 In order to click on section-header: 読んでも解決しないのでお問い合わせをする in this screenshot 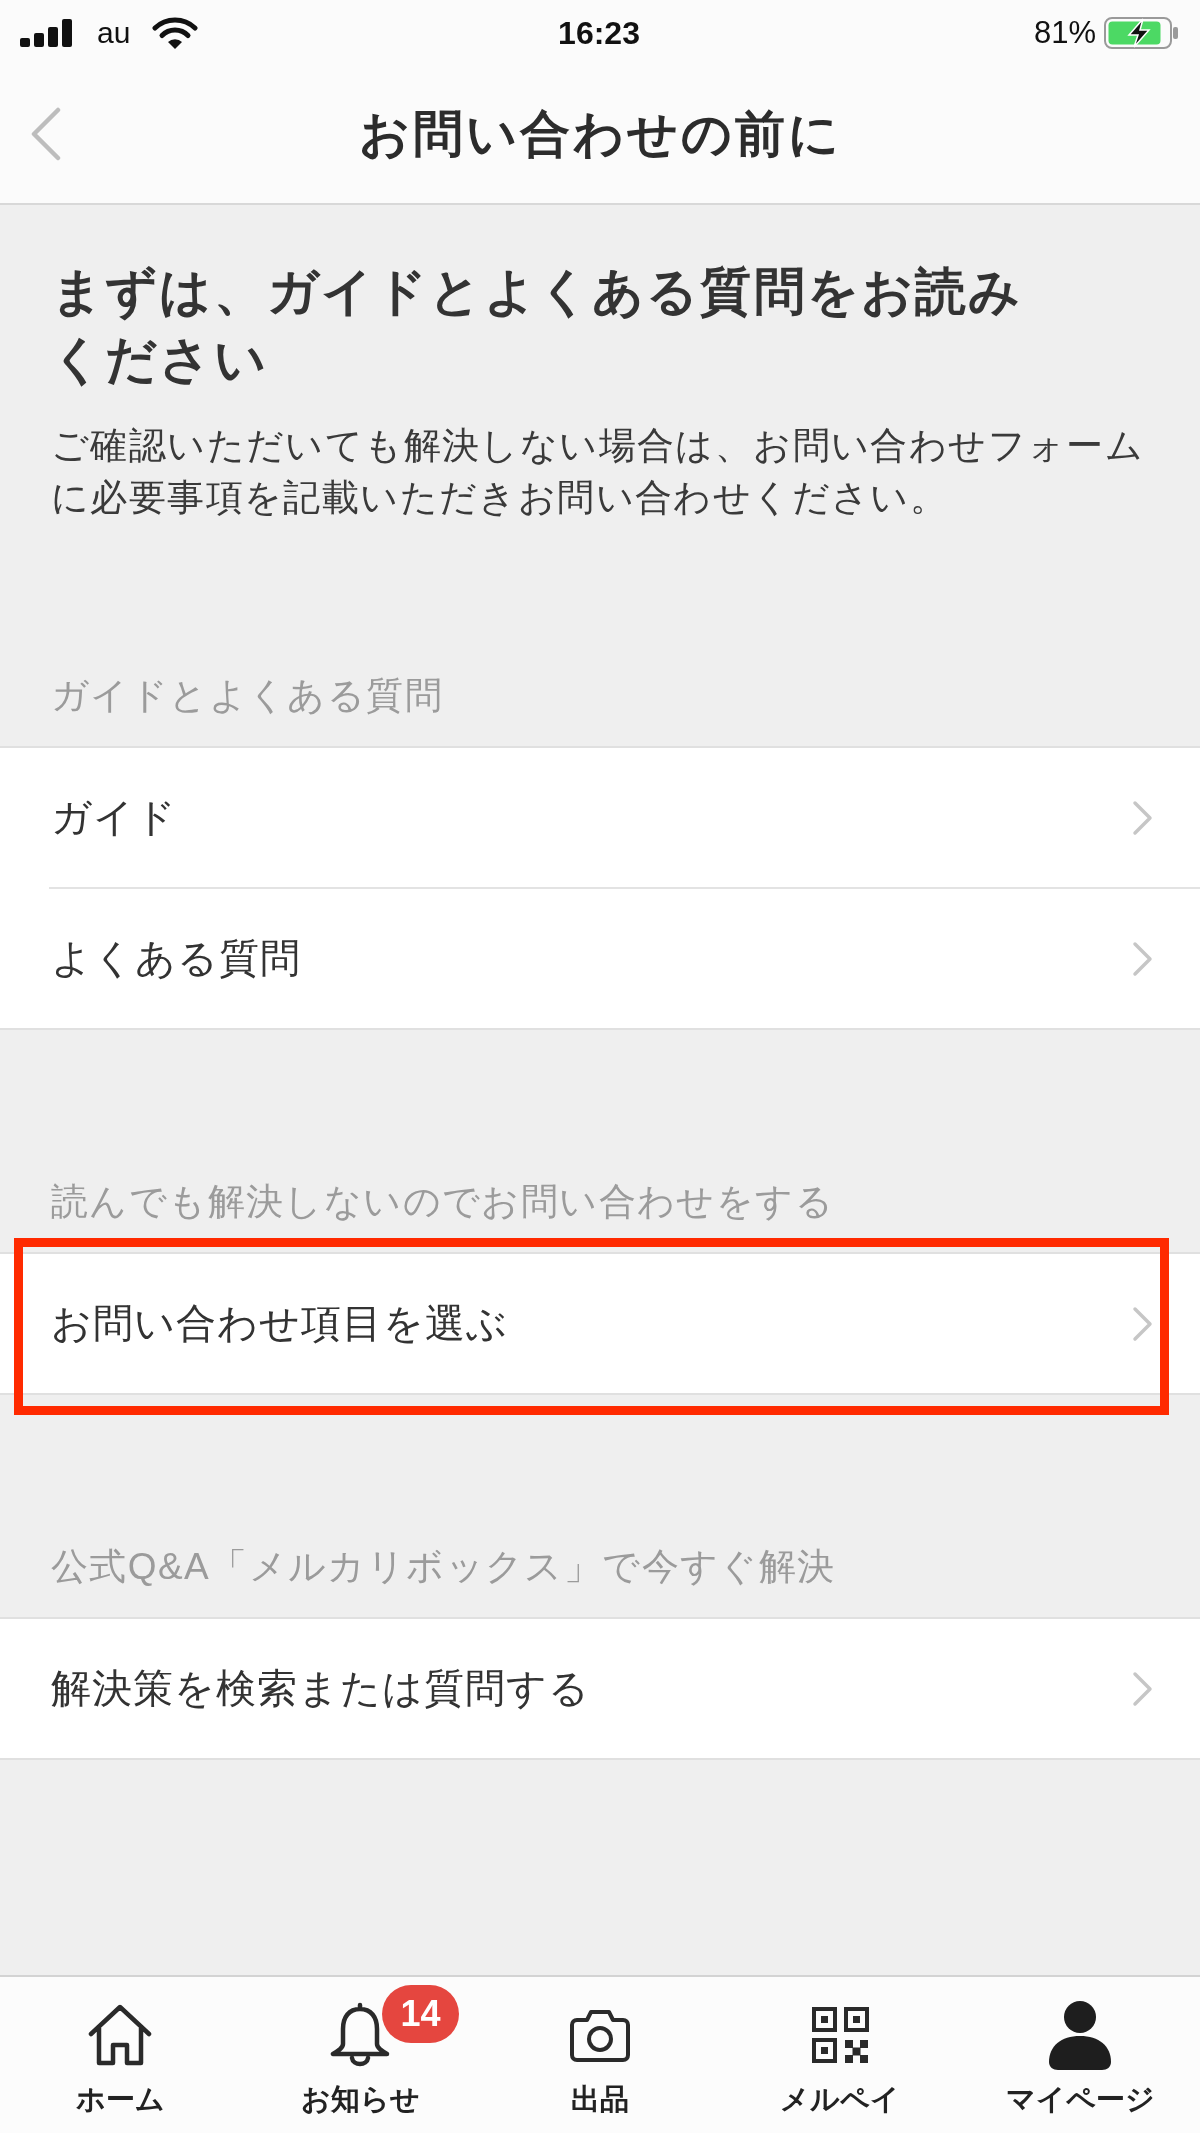, I will do `click(442, 1202)`.